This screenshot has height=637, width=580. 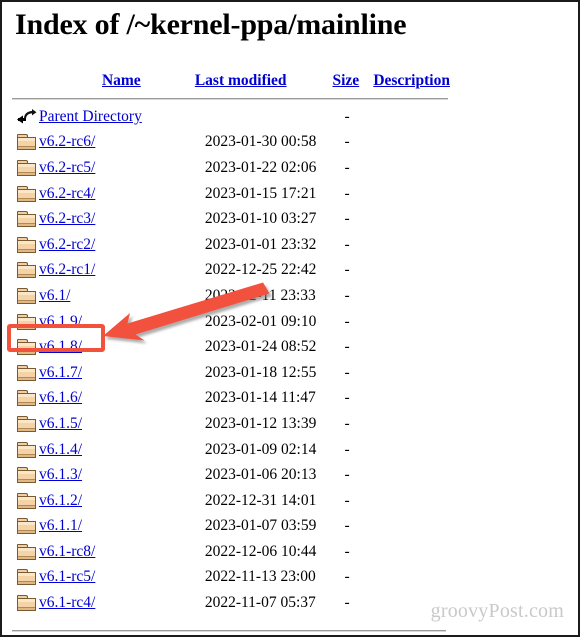 I want to click on table-row: v6.1.9/2023-02-01 09:10 -, so click(x=230, y=322).